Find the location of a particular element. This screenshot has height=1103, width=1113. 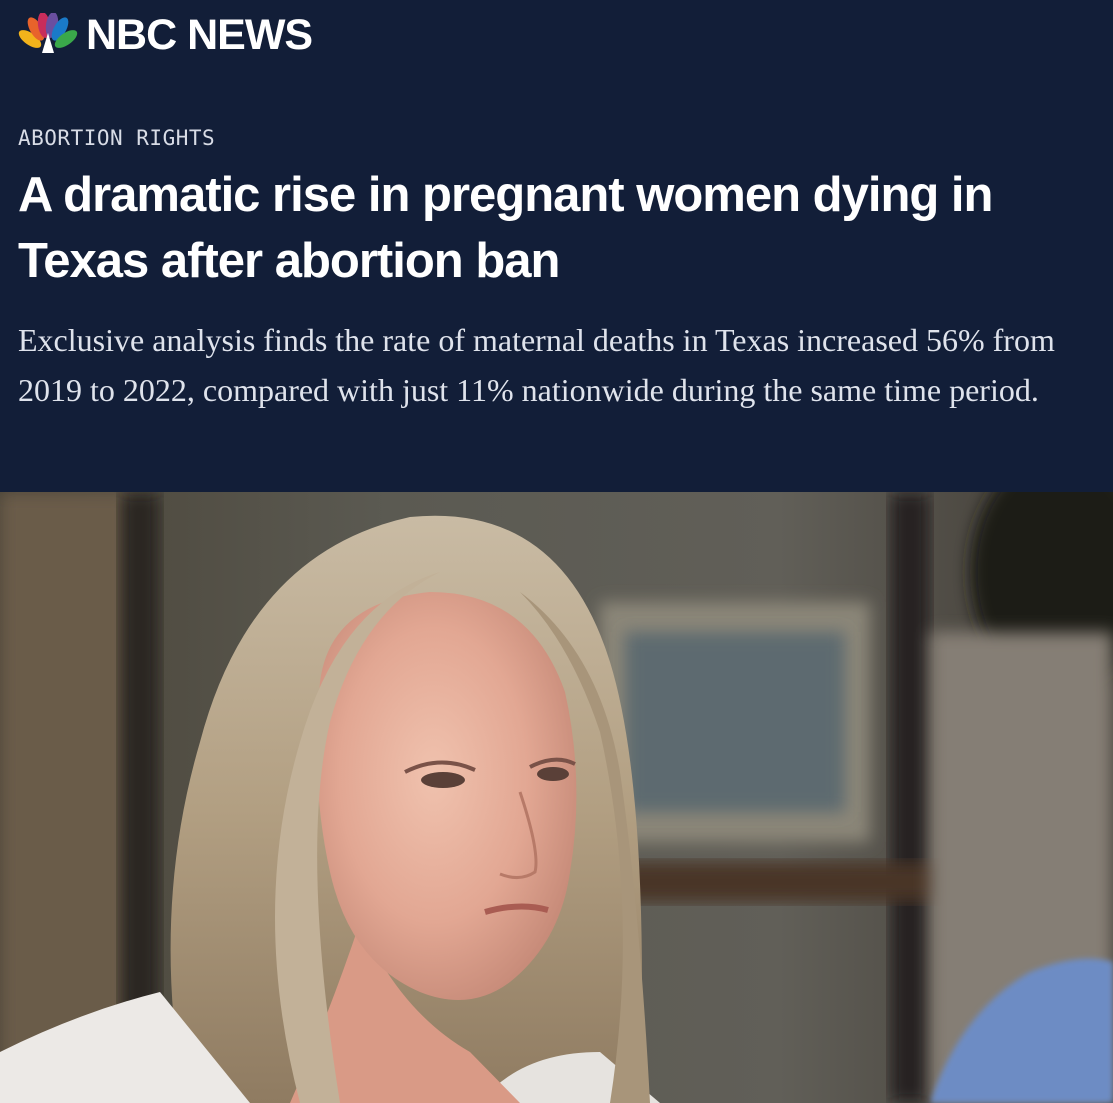

section-label: ABORTION RIGHTS is located at coordinates (116, 138).